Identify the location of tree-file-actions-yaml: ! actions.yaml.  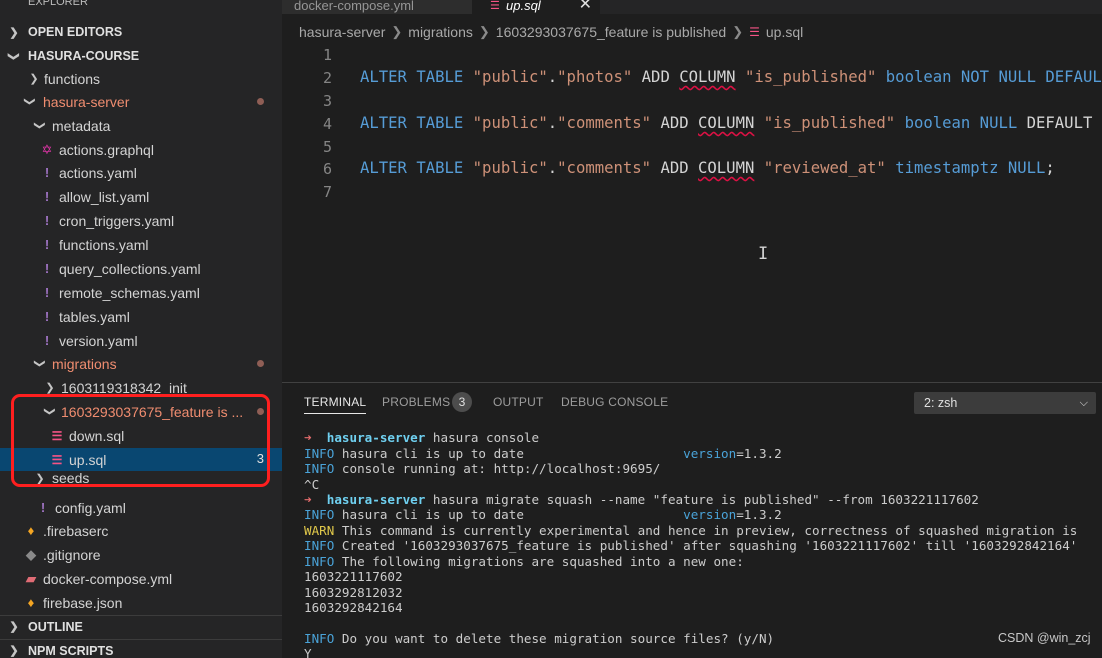
(141, 172).